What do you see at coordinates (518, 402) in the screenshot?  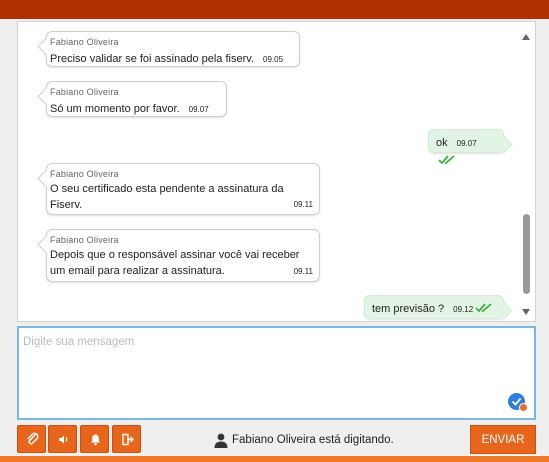 I see `grammar-check-icon` at bounding box center [518, 402].